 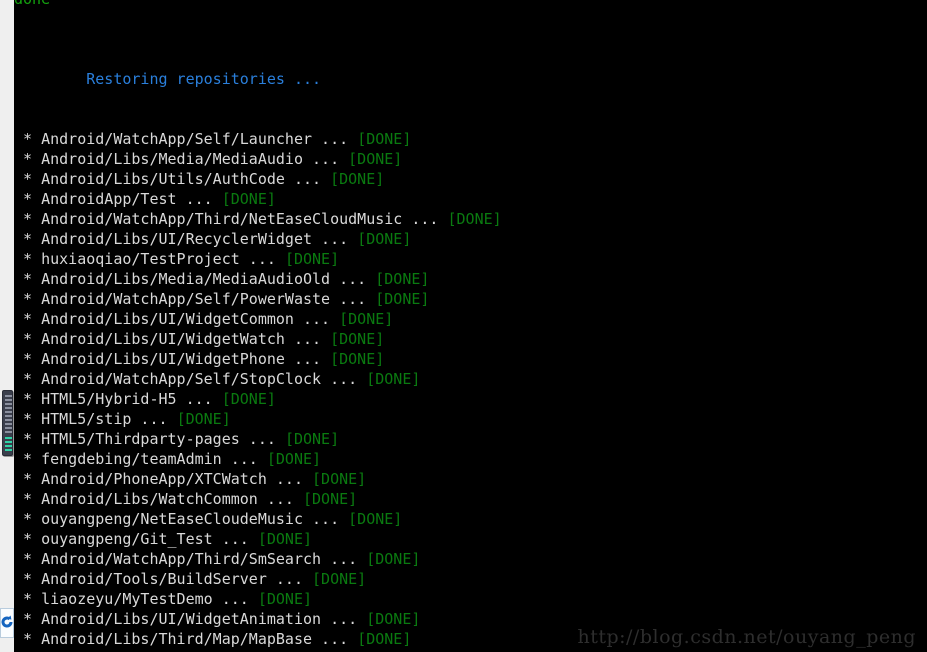 I want to click on repository-line: * Android/Libs/UI/WidgetWatch ... [DONE], so click(x=470, y=339).